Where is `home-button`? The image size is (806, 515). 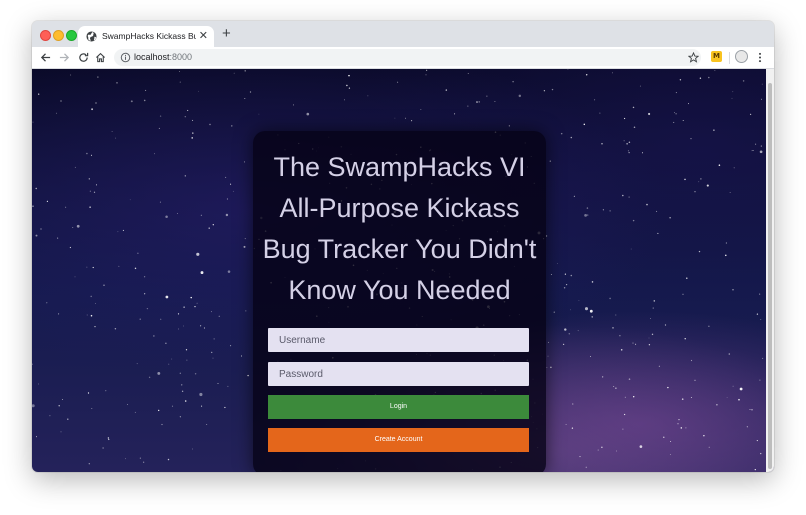
home-button is located at coordinates (100, 57).